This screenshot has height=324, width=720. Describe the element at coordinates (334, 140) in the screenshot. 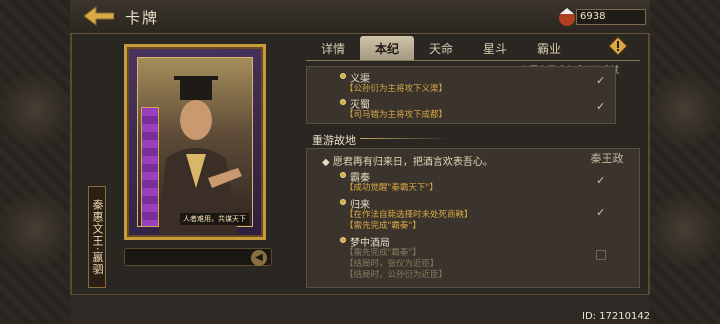

I see `section-title: 重游故地` at that location.